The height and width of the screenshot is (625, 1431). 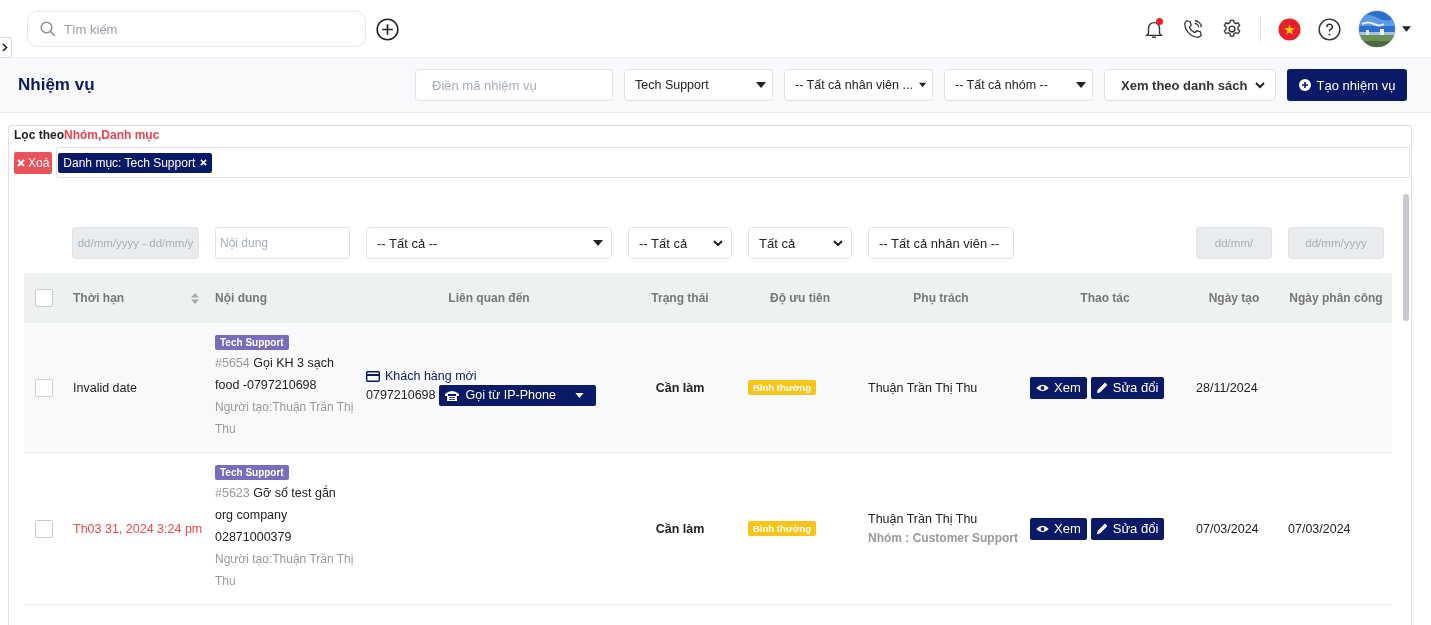 What do you see at coordinates (1193, 29) in the screenshot?
I see `phone-icon` at bounding box center [1193, 29].